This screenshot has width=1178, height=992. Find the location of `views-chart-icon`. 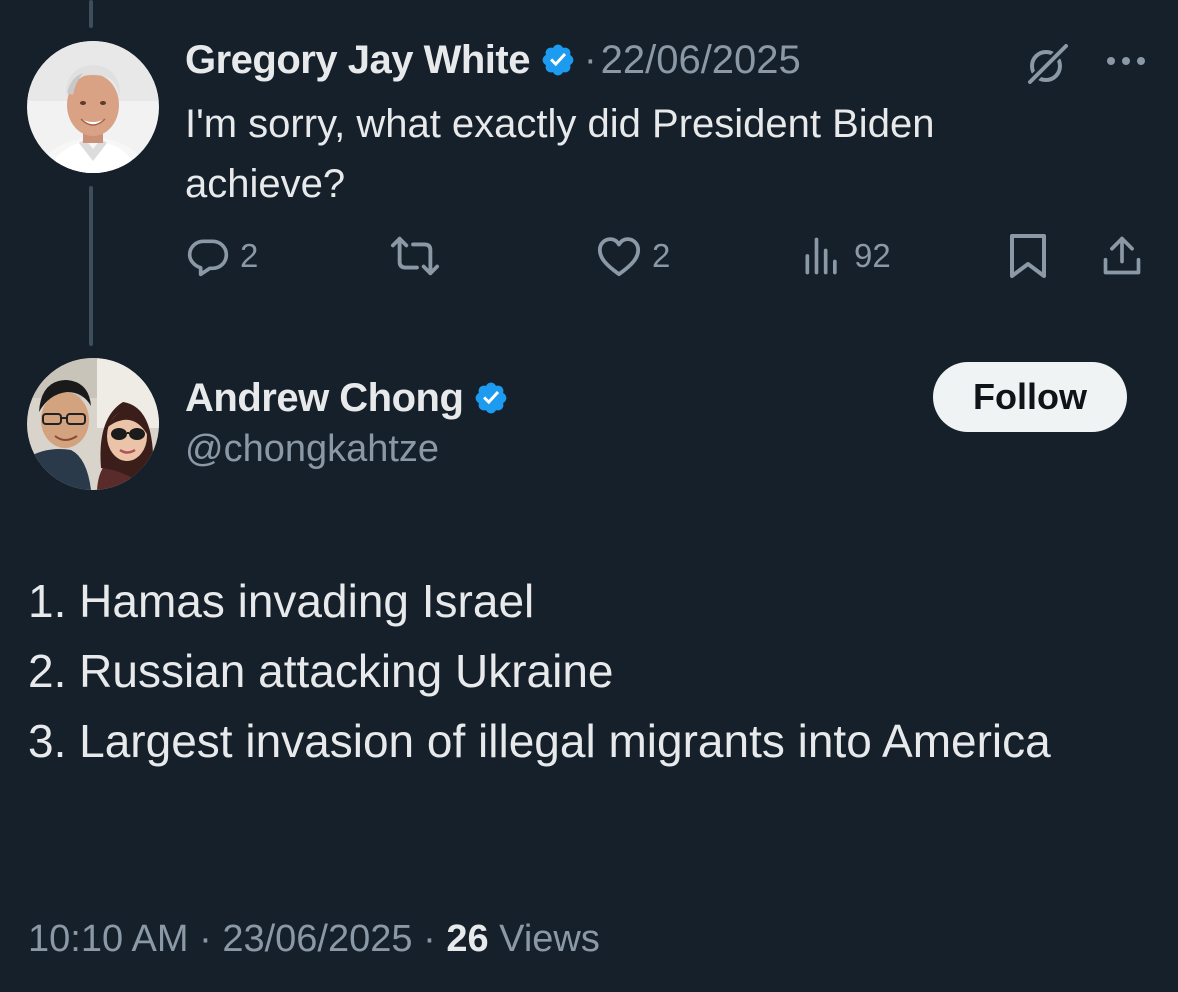

views-chart-icon is located at coordinates (822, 256).